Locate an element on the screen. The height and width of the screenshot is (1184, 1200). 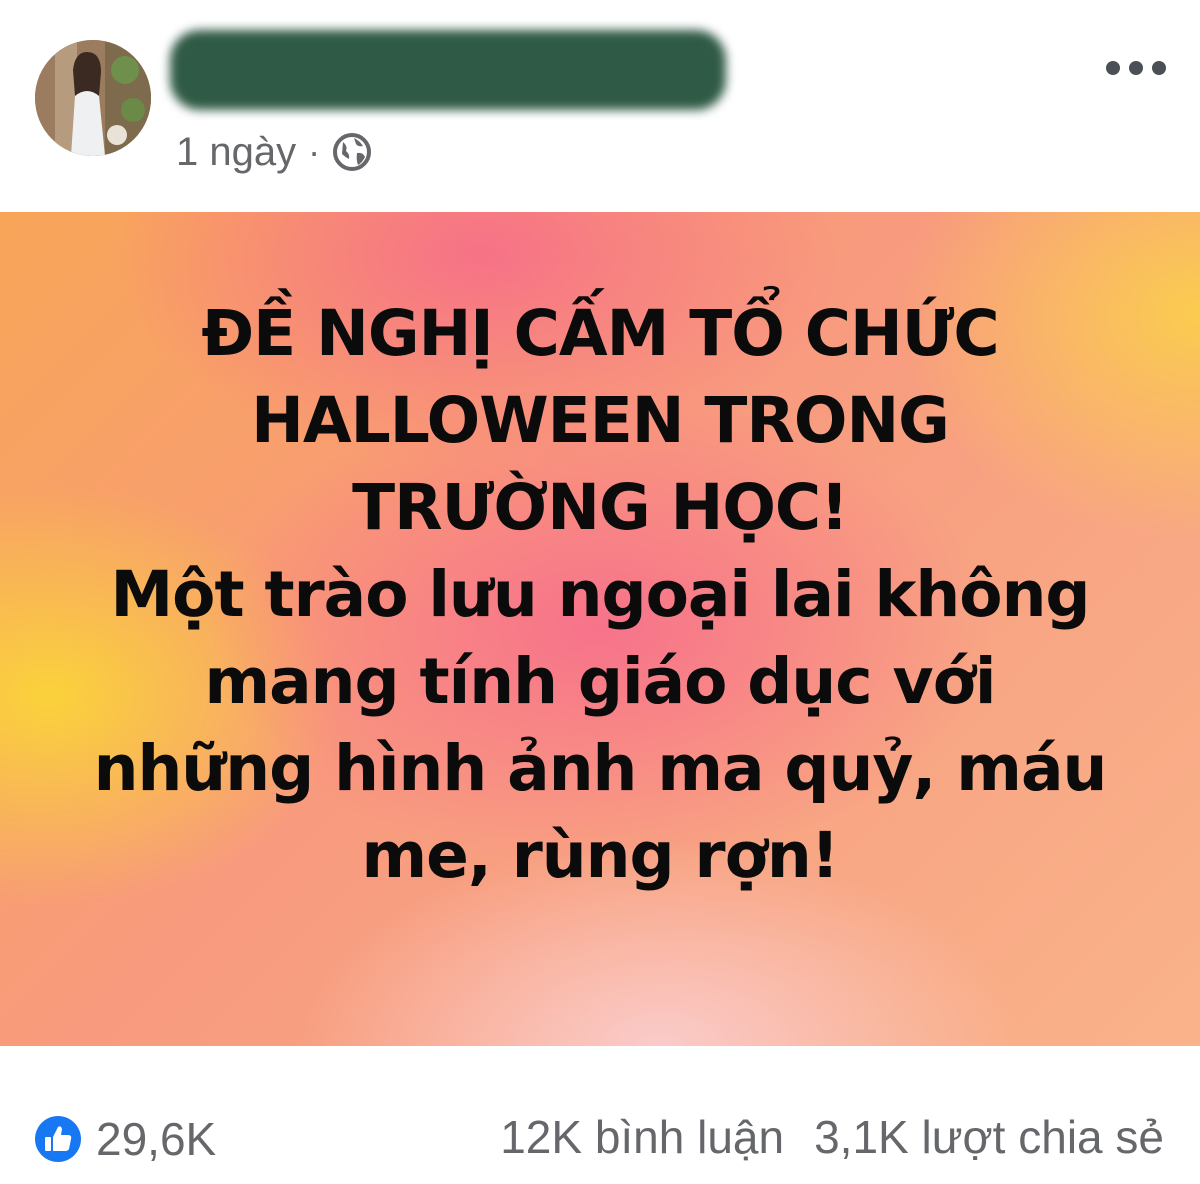
avatar is located at coordinates (93, 98).